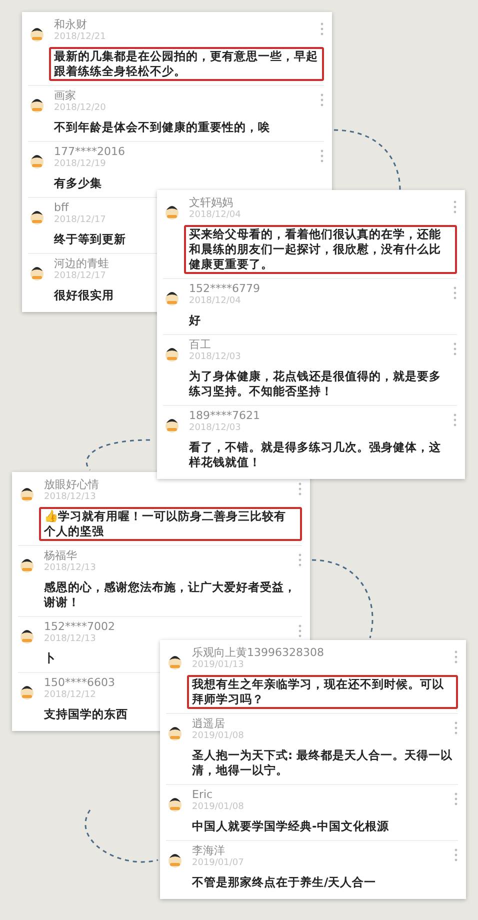 Image resolution: width=478 pixels, height=920 pixels. What do you see at coordinates (89, 239) in the screenshot?
I see `comment-text: 终于等到更新` at bounding box center [89, 239].